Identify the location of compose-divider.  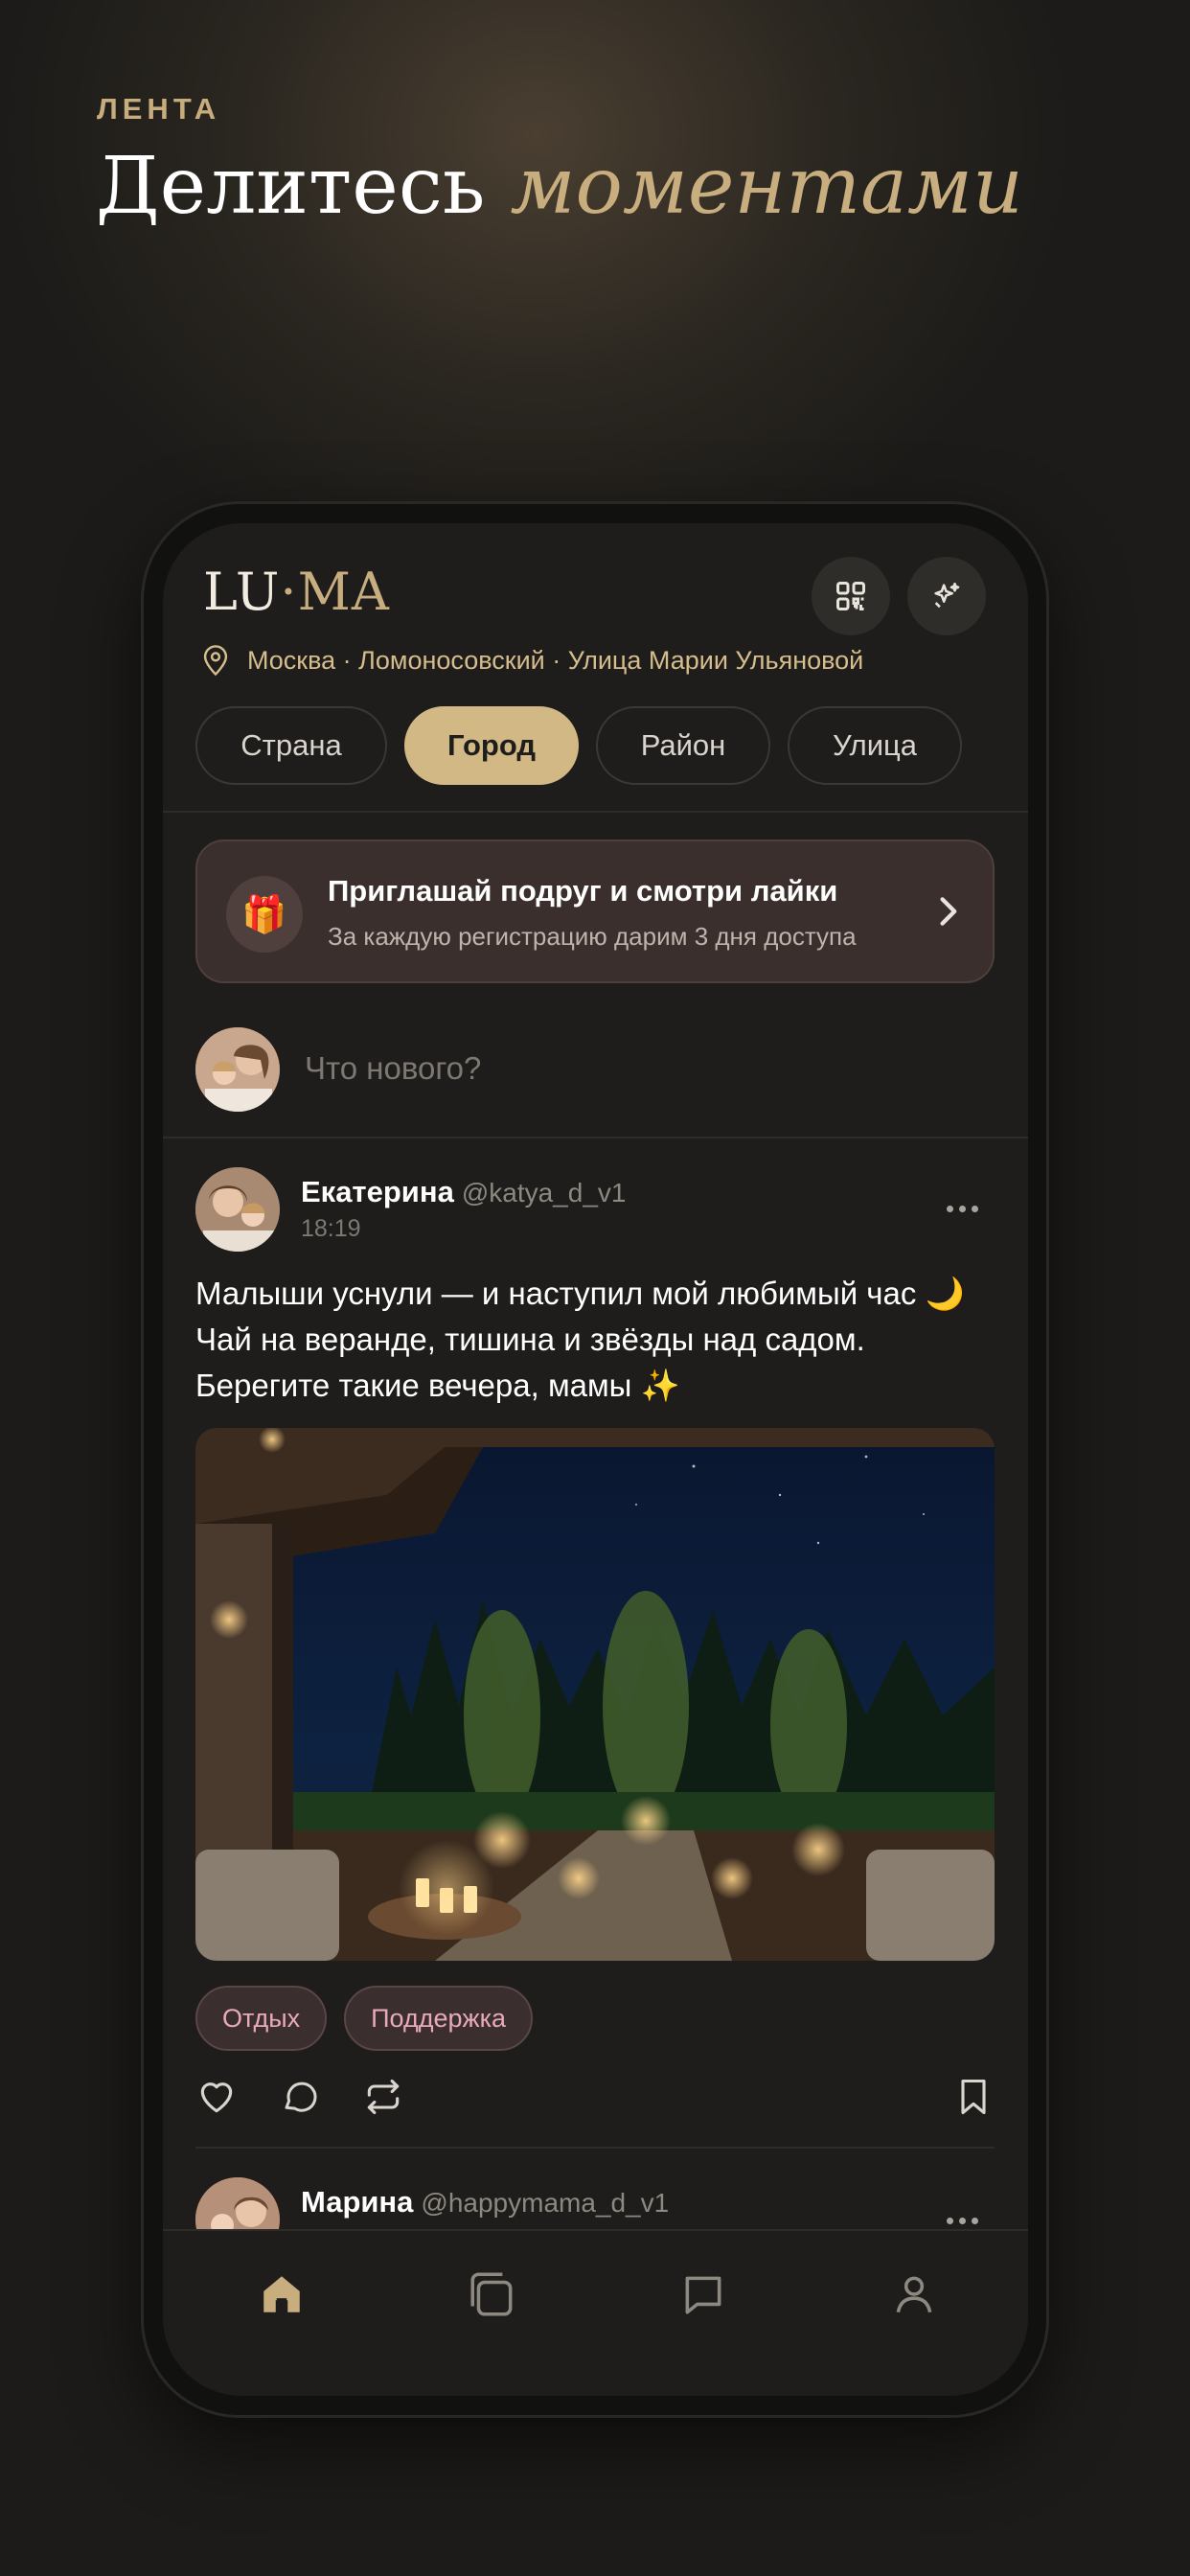
(595, 1137).